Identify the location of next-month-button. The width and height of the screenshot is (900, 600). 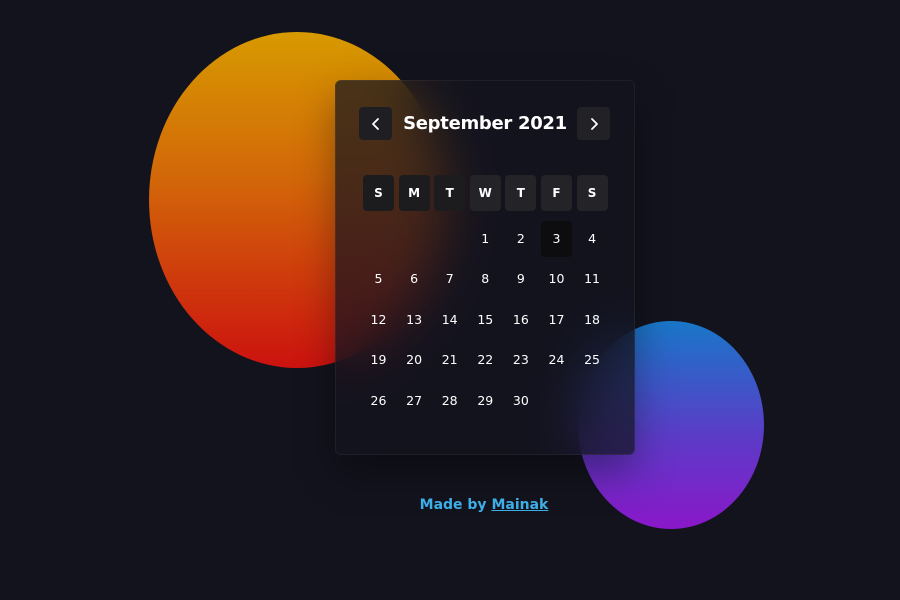
(593, 123).